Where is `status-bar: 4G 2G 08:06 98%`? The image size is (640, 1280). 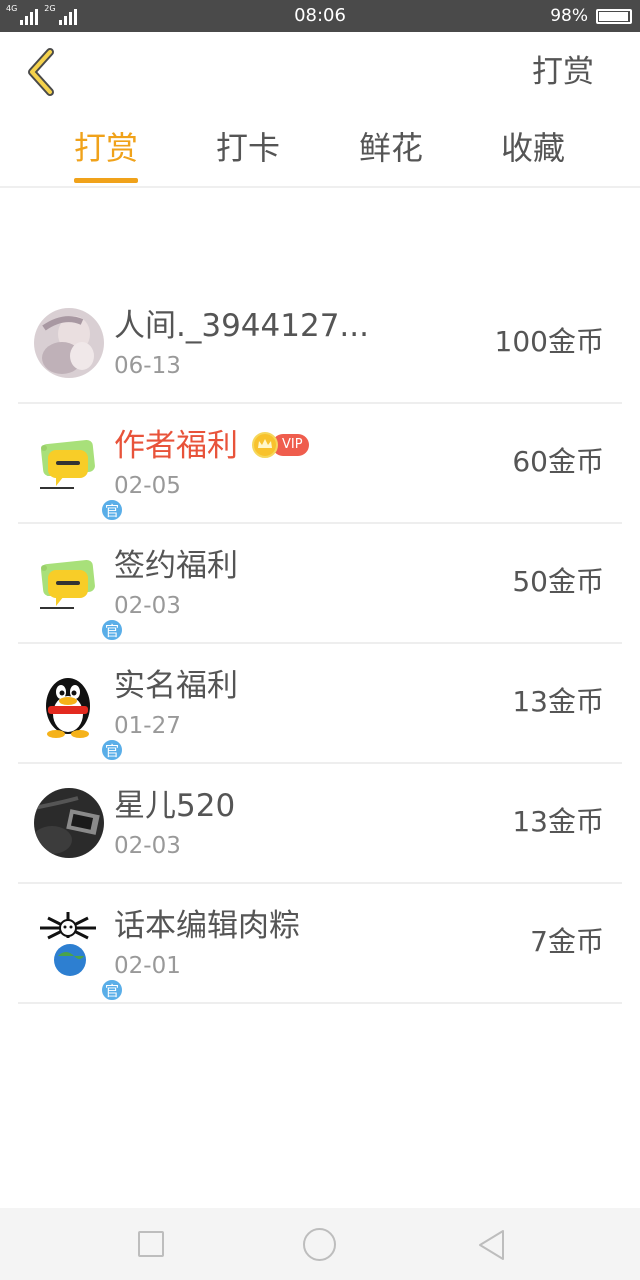 status-bar: 4G 2G 08:06 98% is located at coordinates (320, 16).